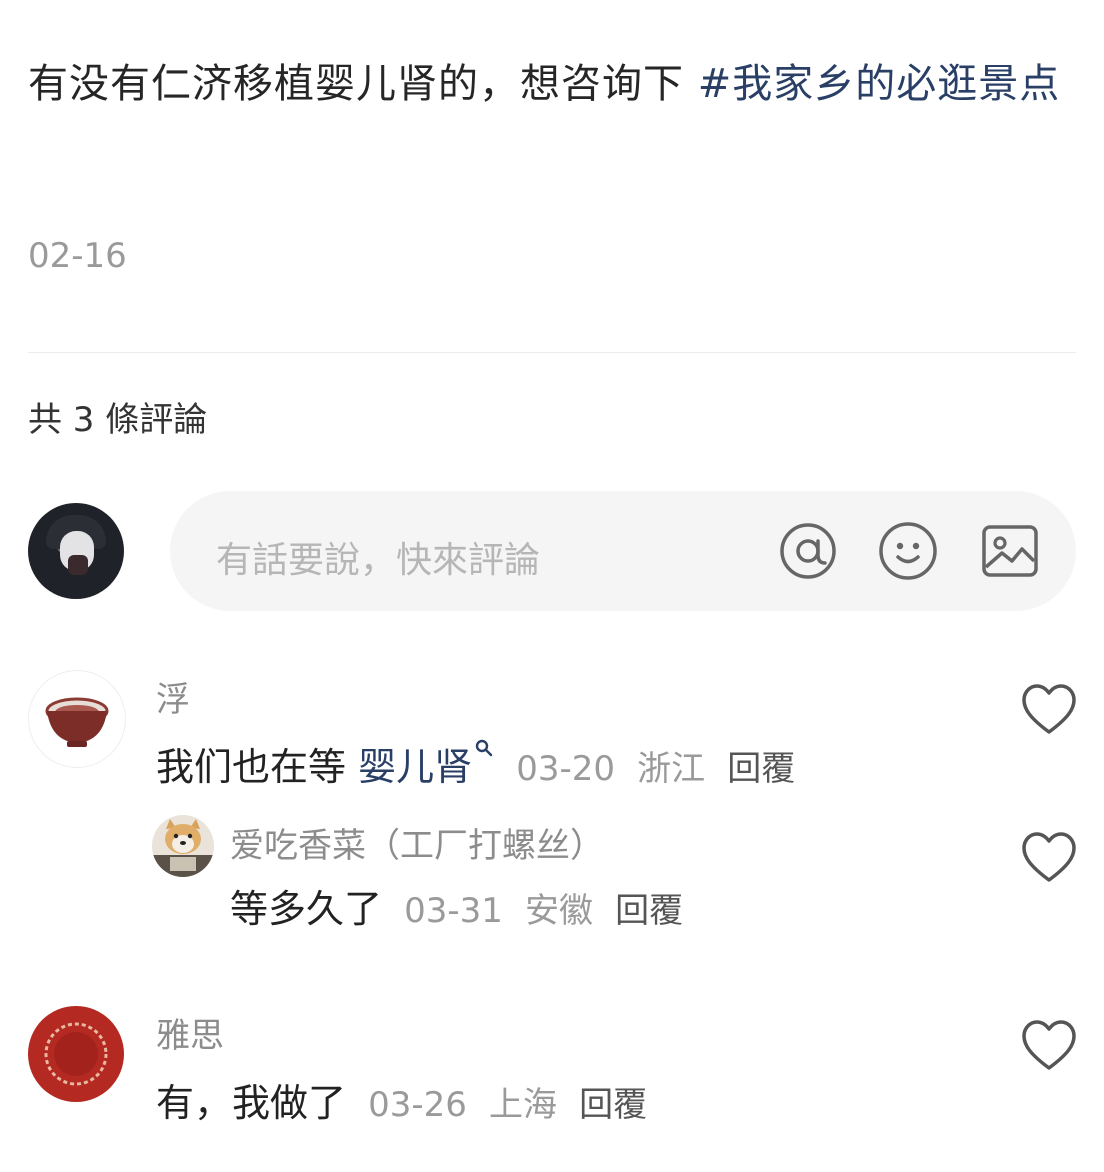  What do you see at coordinates (378, 560) in the screenshot?
I see `comment-input-placeholder: 有話要說，快來評論` at bounding box center [378, 560].